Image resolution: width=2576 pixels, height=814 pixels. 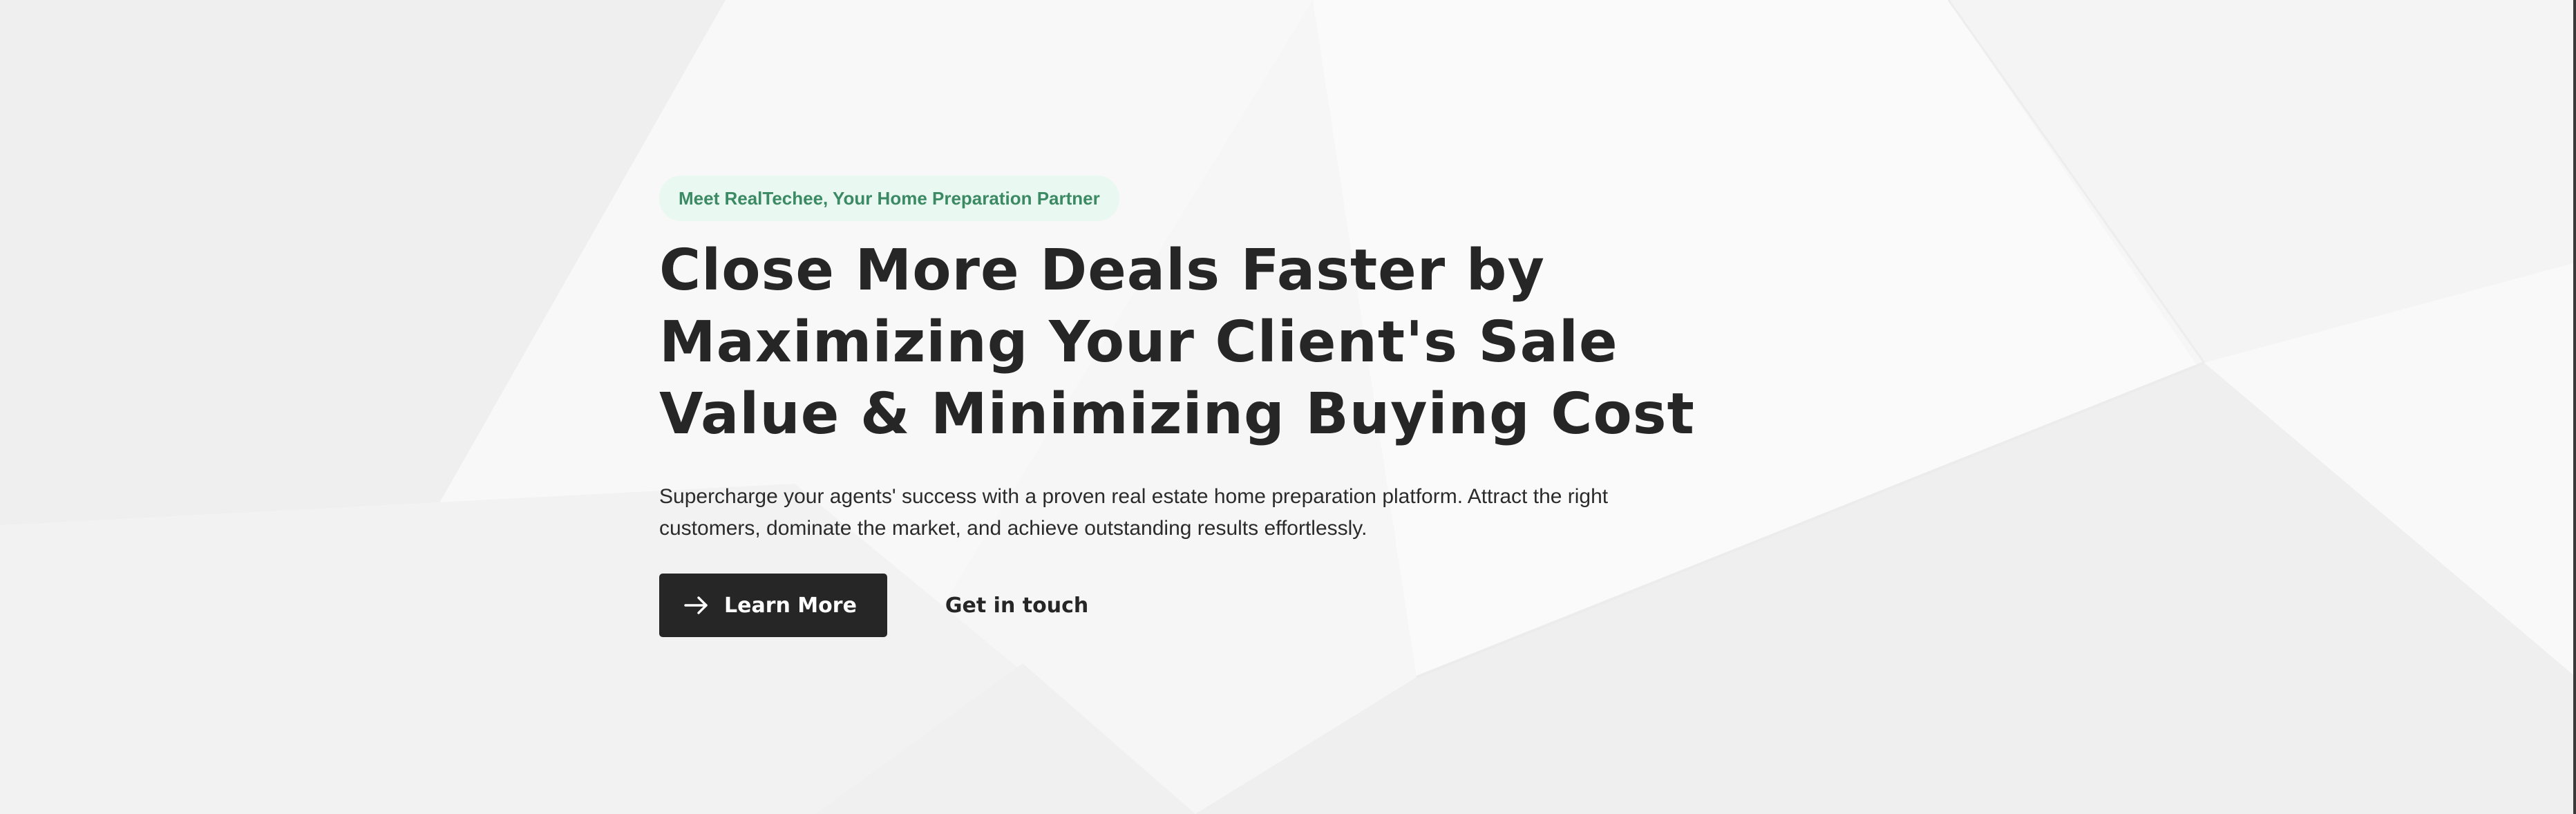 I want to click on headline-line: Close More Deals Faster by, so click(x=1102, y=270).